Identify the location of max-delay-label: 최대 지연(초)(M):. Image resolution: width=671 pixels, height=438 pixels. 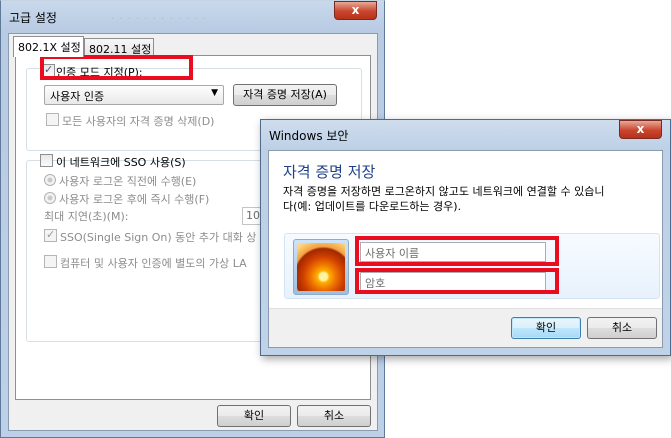
(86, 216).